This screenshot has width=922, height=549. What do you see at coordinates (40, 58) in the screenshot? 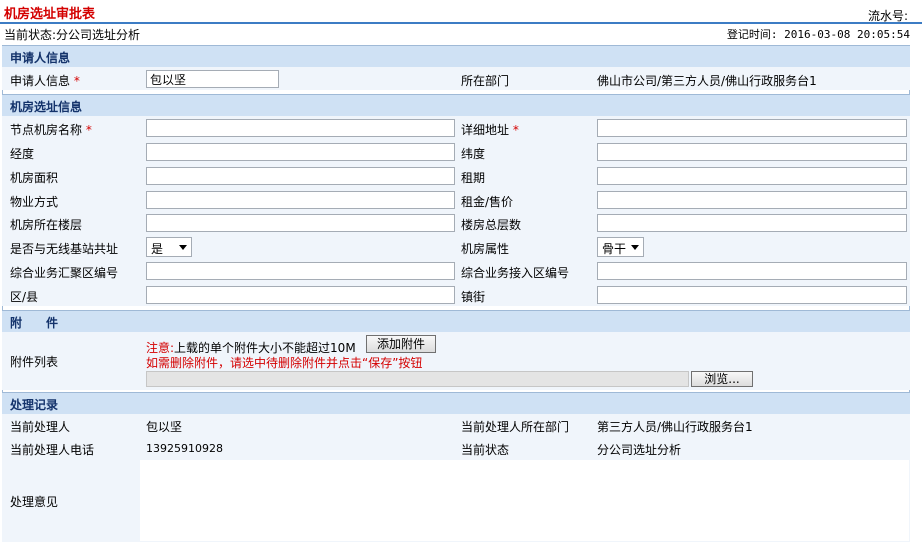
I see `section-applicant-title: 申请人信息` at bounding box center [40, 58].